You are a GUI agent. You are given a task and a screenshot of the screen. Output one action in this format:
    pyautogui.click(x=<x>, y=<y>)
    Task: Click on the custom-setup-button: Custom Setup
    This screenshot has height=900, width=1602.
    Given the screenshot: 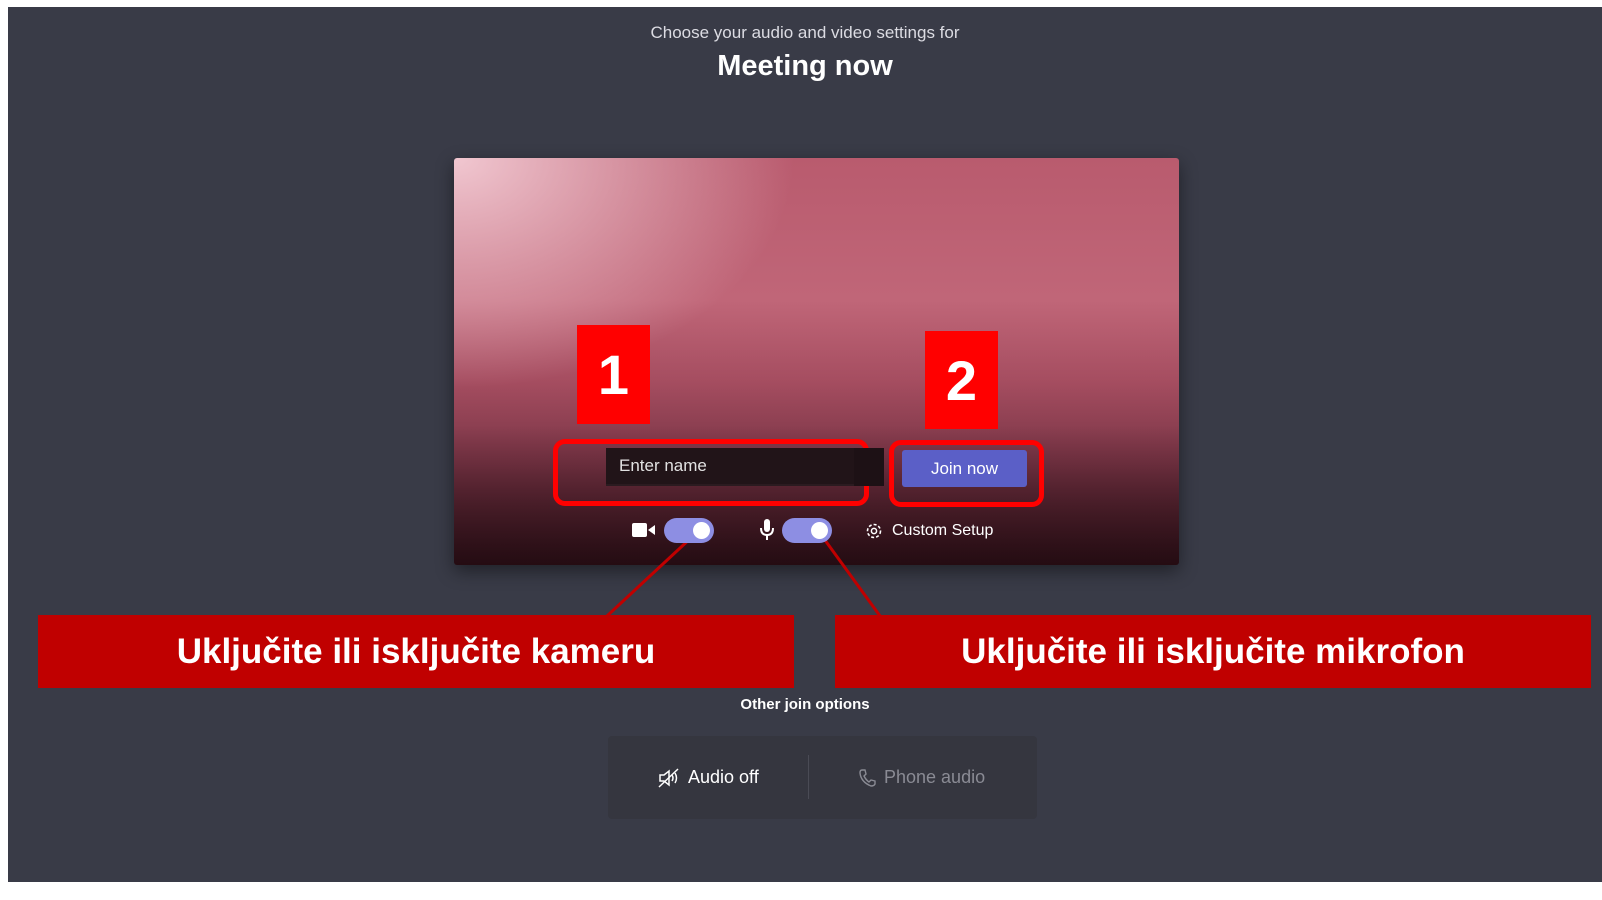 What is the action you would take?
    pyautogui.click(x=928, y=530)
    